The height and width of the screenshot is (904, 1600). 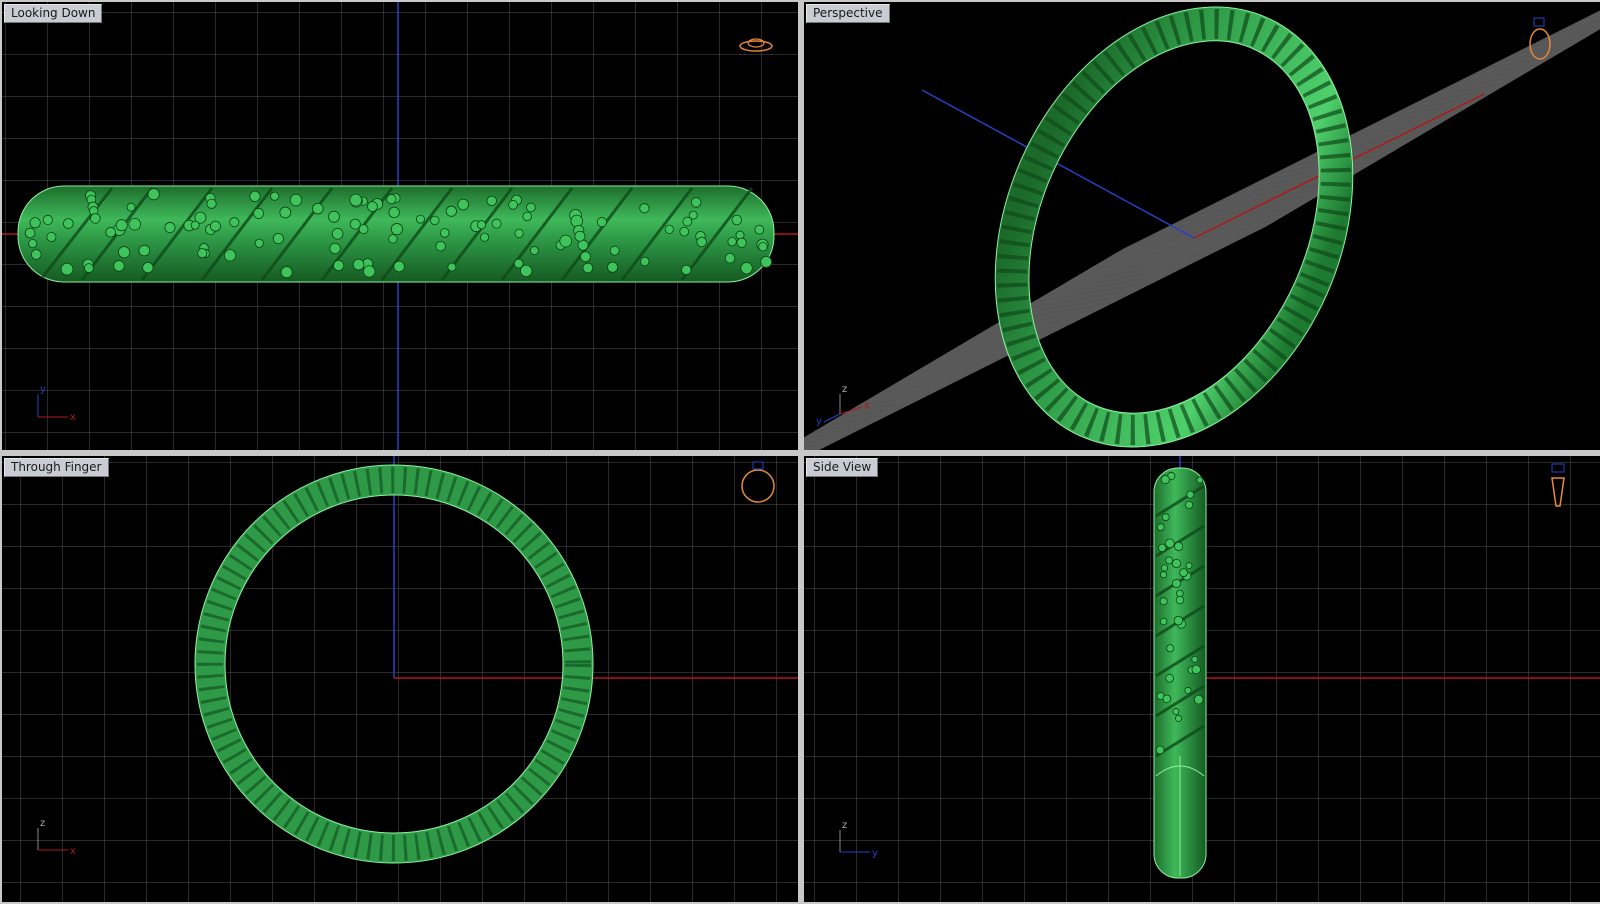 What do you see at coordinates (1180, 673) in the screenshot?
I see `ring-model-side` at bounding box center [1180, 673].